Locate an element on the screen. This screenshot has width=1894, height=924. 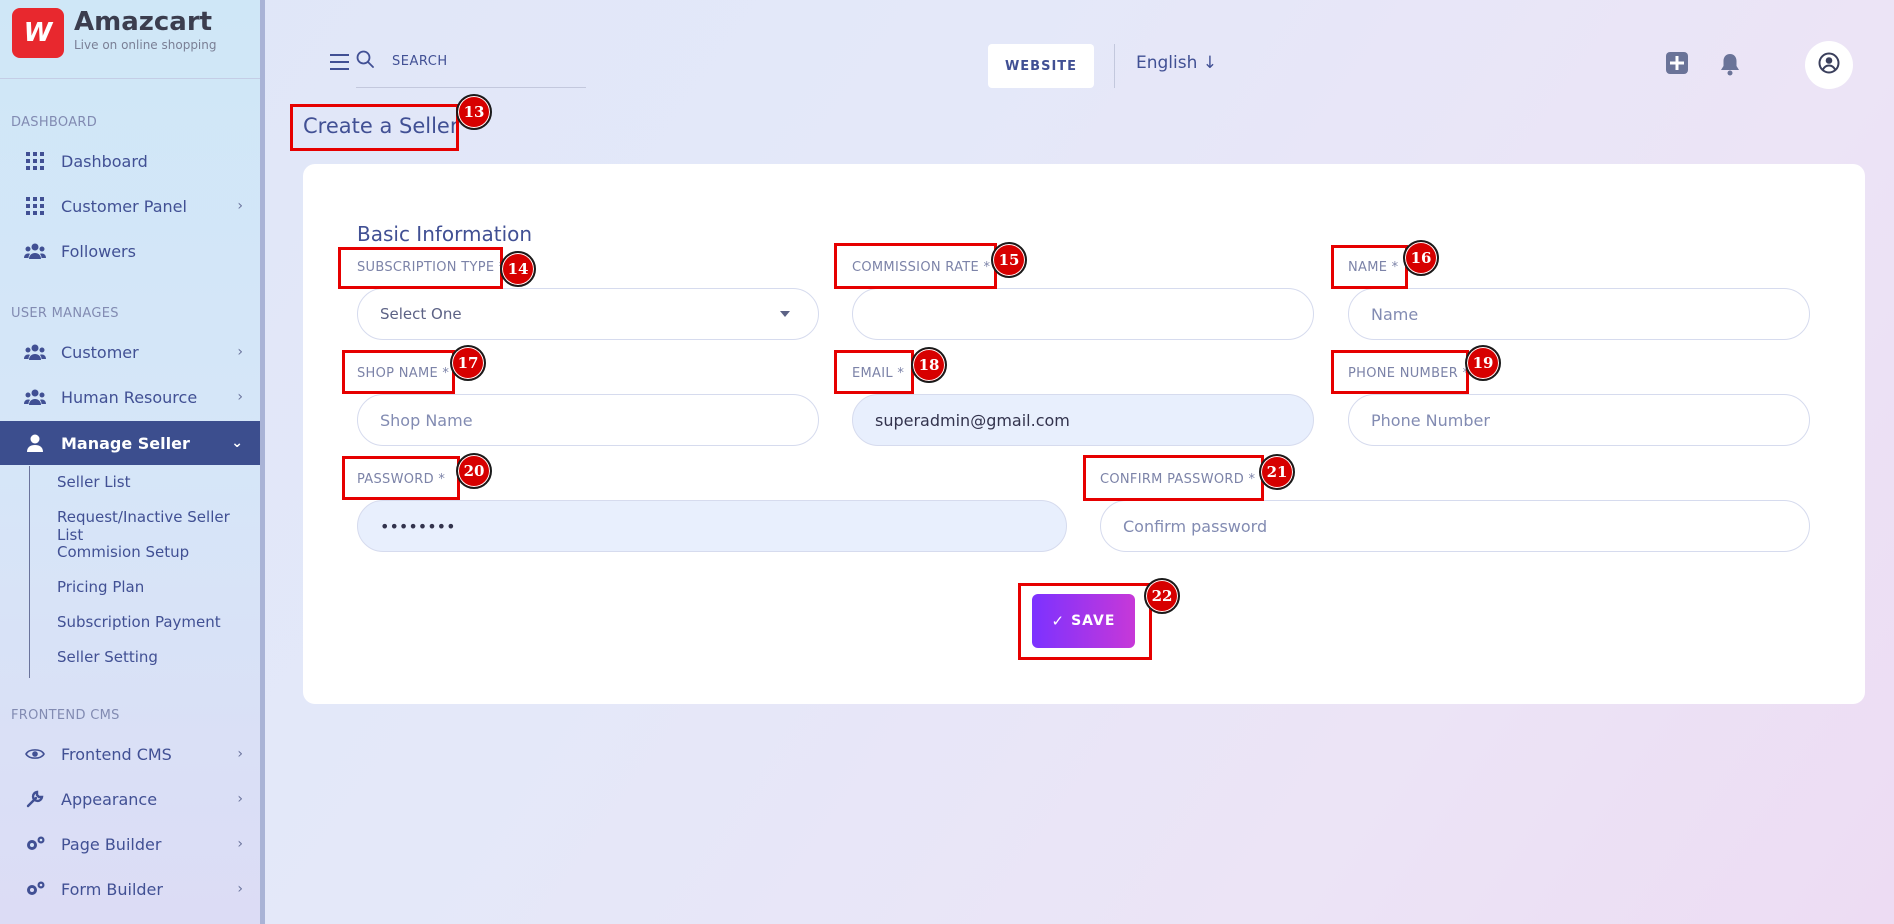
sidebar-item-appearance: Appearance › is located at coordinates (130, 799).